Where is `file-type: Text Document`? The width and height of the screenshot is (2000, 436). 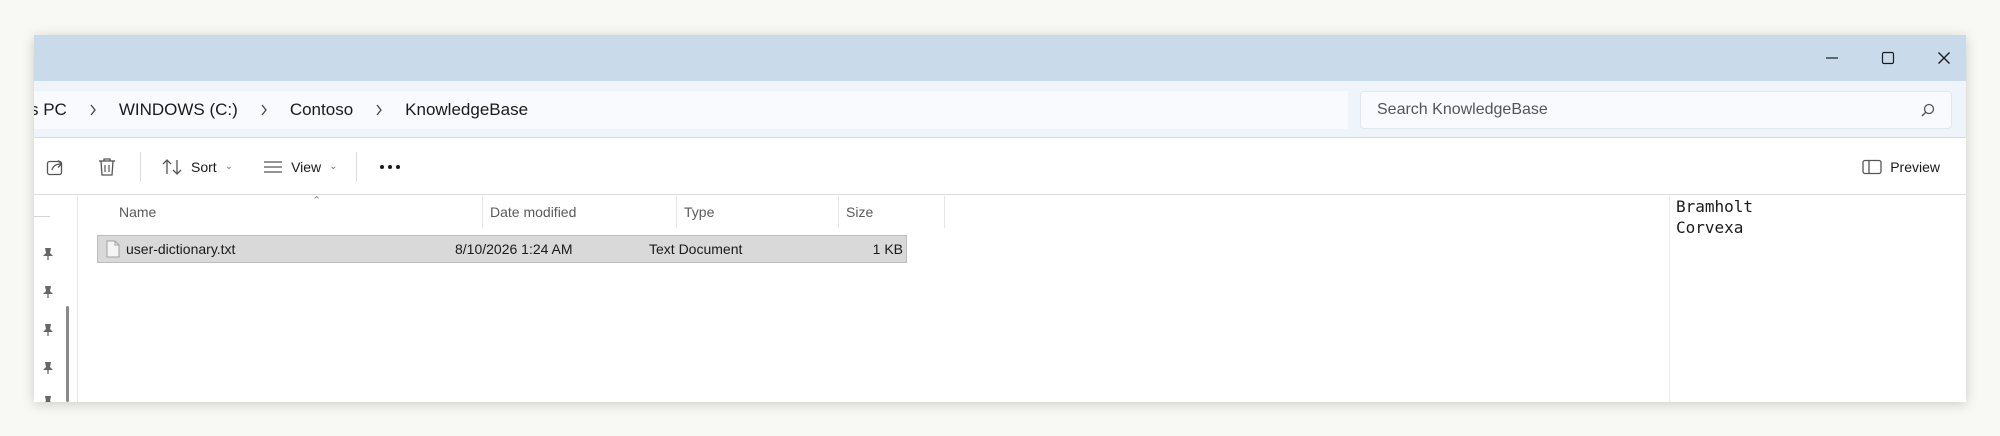
file-type: Text Document is located at coordinates (696, 249).